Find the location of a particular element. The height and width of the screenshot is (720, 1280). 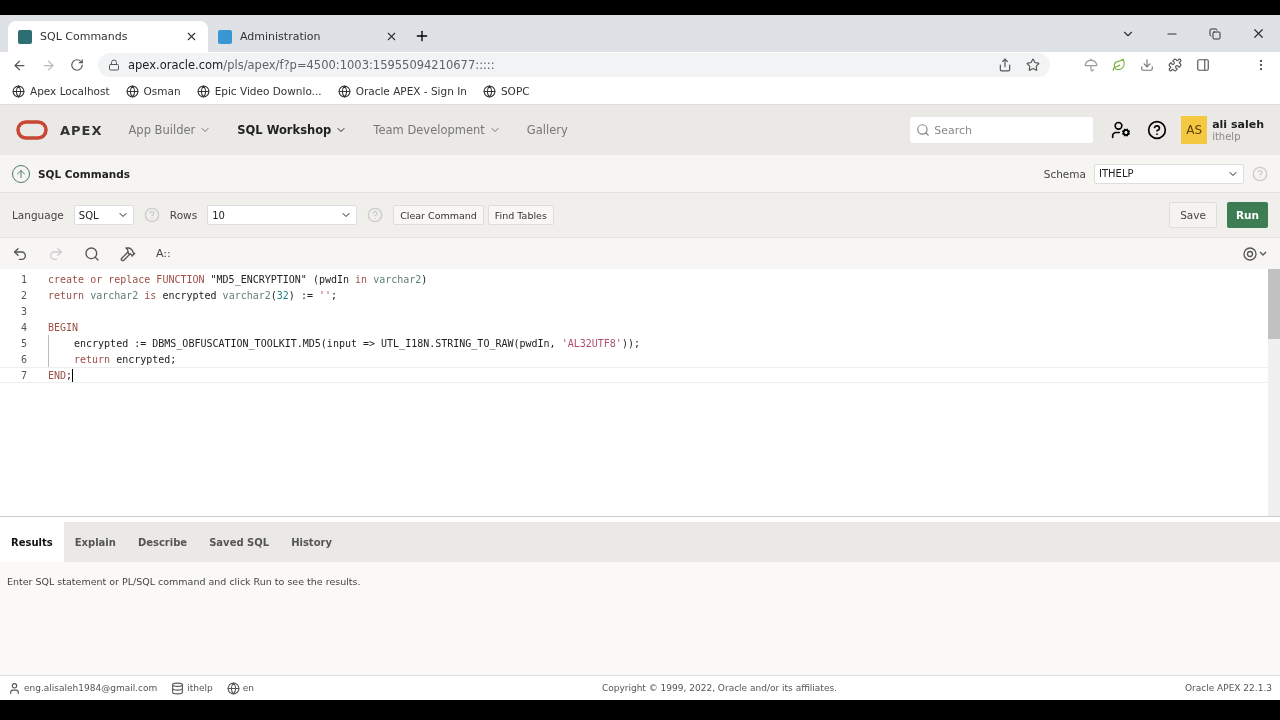

line-number: 3 is located at coordinates (24, 311).